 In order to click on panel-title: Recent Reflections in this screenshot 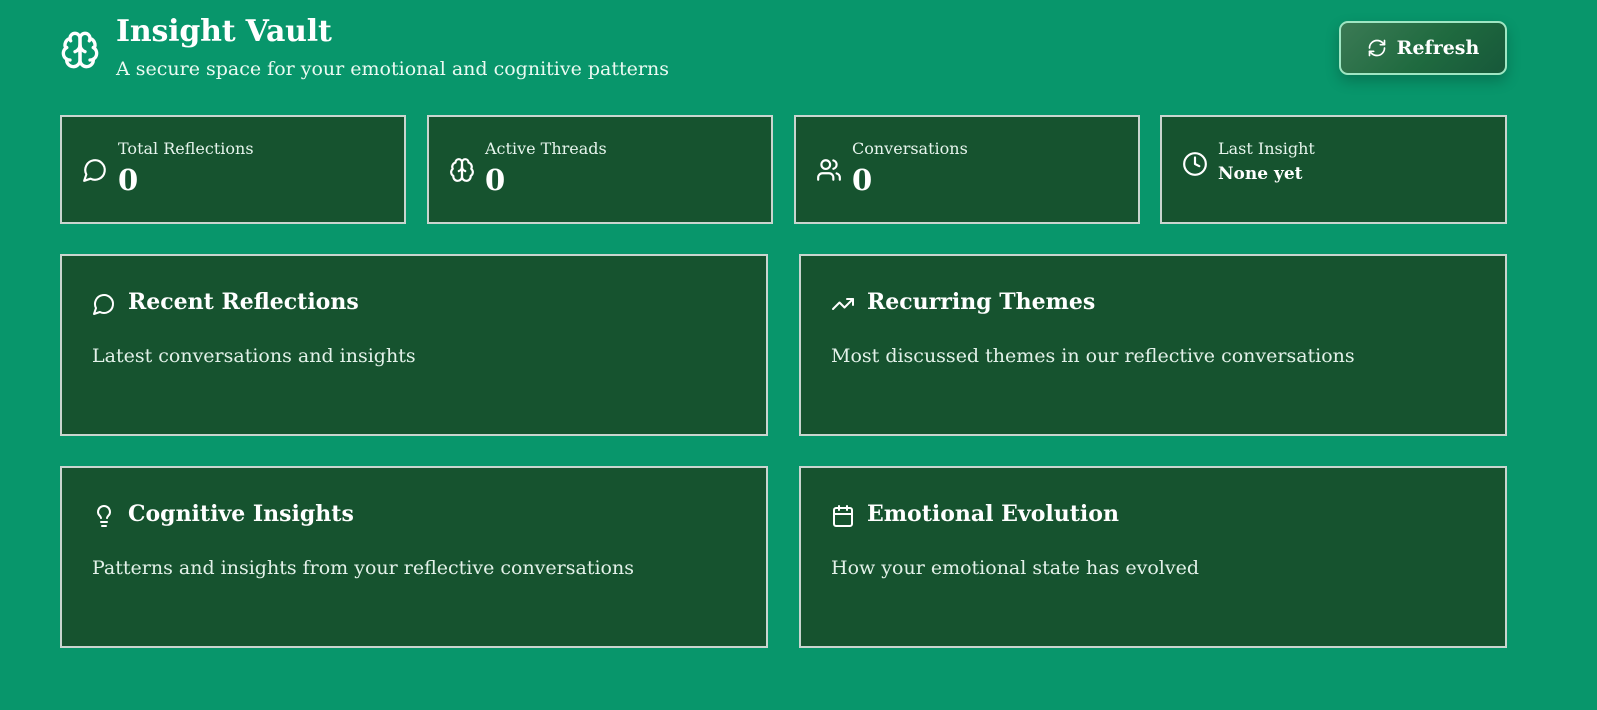, I will do `click(243, 302)`.